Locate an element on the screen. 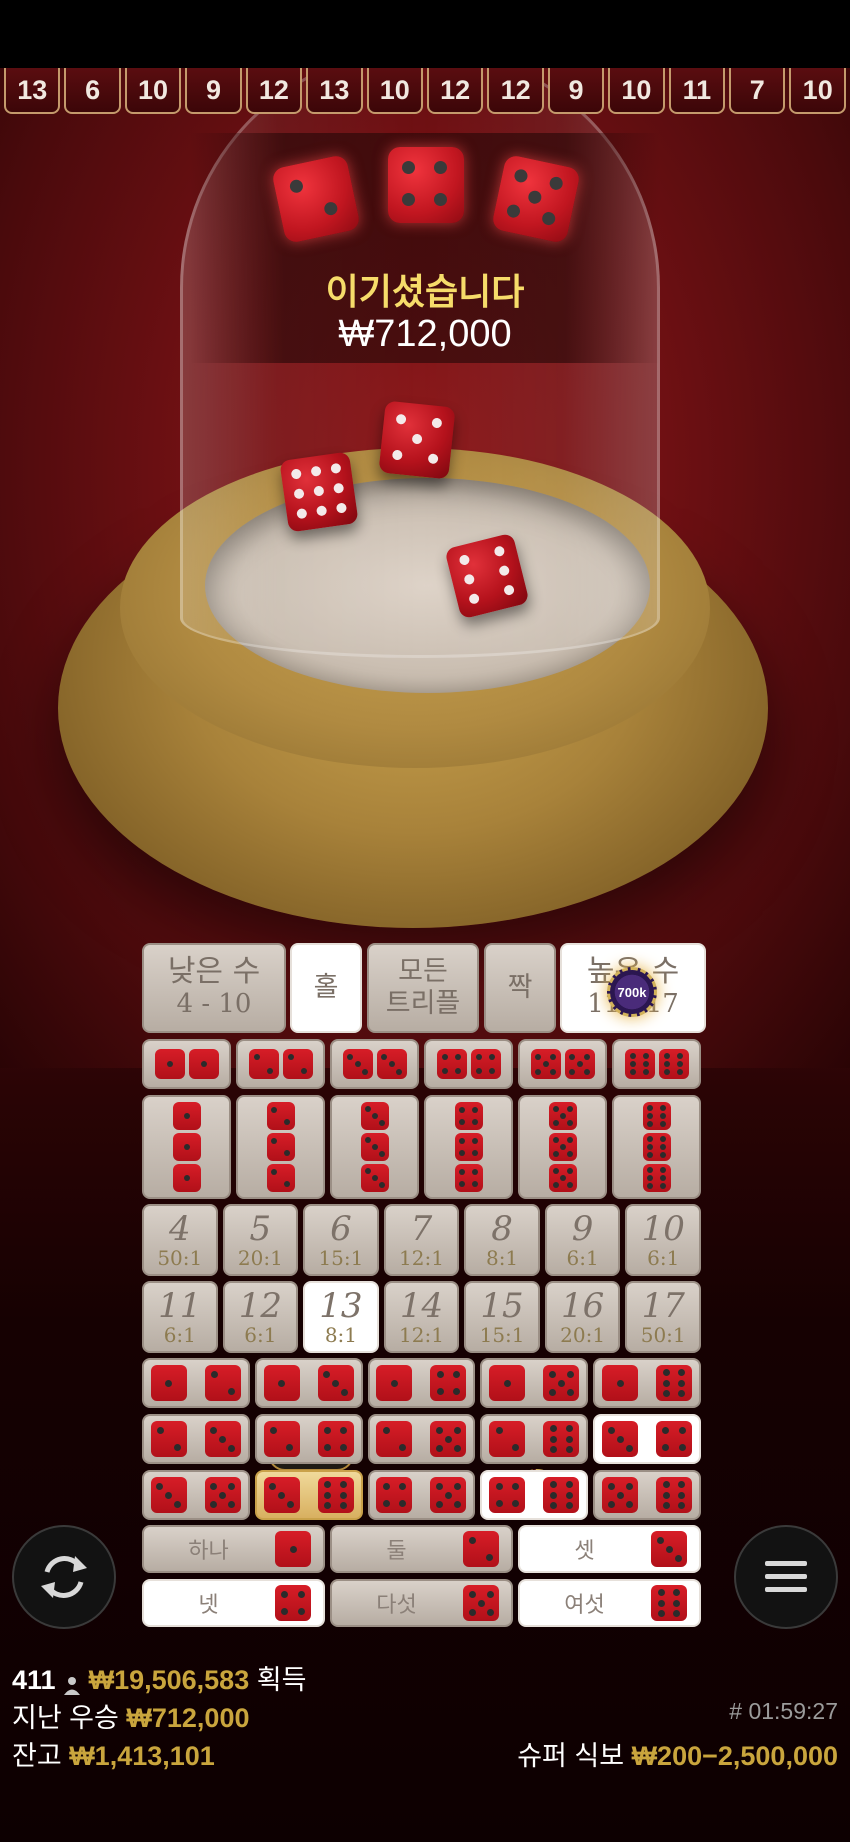 This screenshot has height=1842, width=850. bet-total-9: 9 6:1 is located at coordinates (582, 1240).